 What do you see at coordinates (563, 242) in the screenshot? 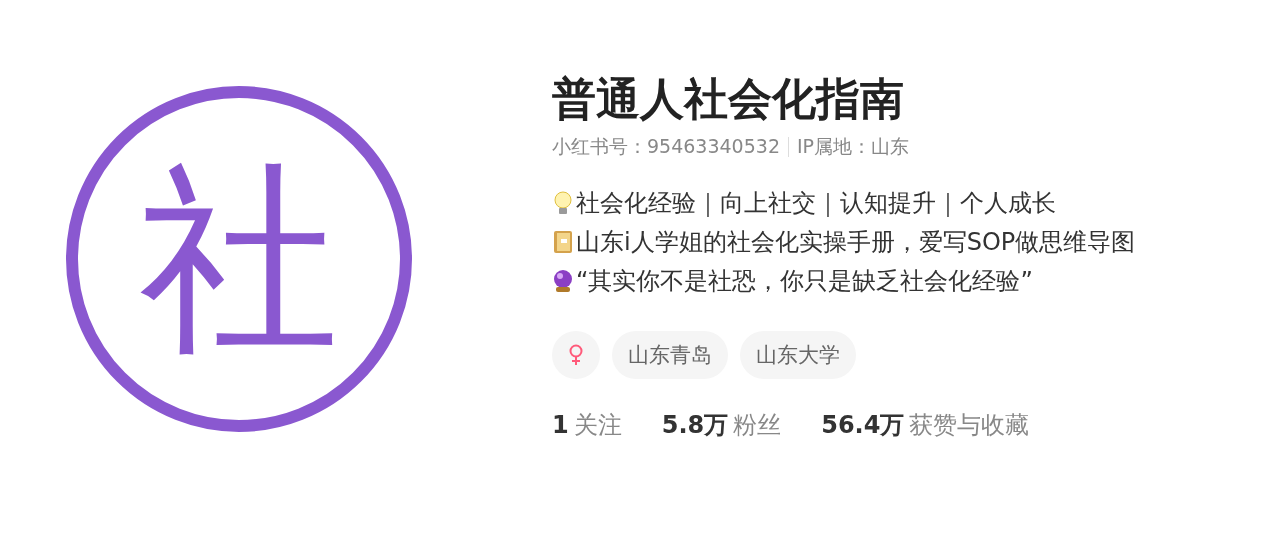
I see `book-icon` at bounding box center [563, 242].